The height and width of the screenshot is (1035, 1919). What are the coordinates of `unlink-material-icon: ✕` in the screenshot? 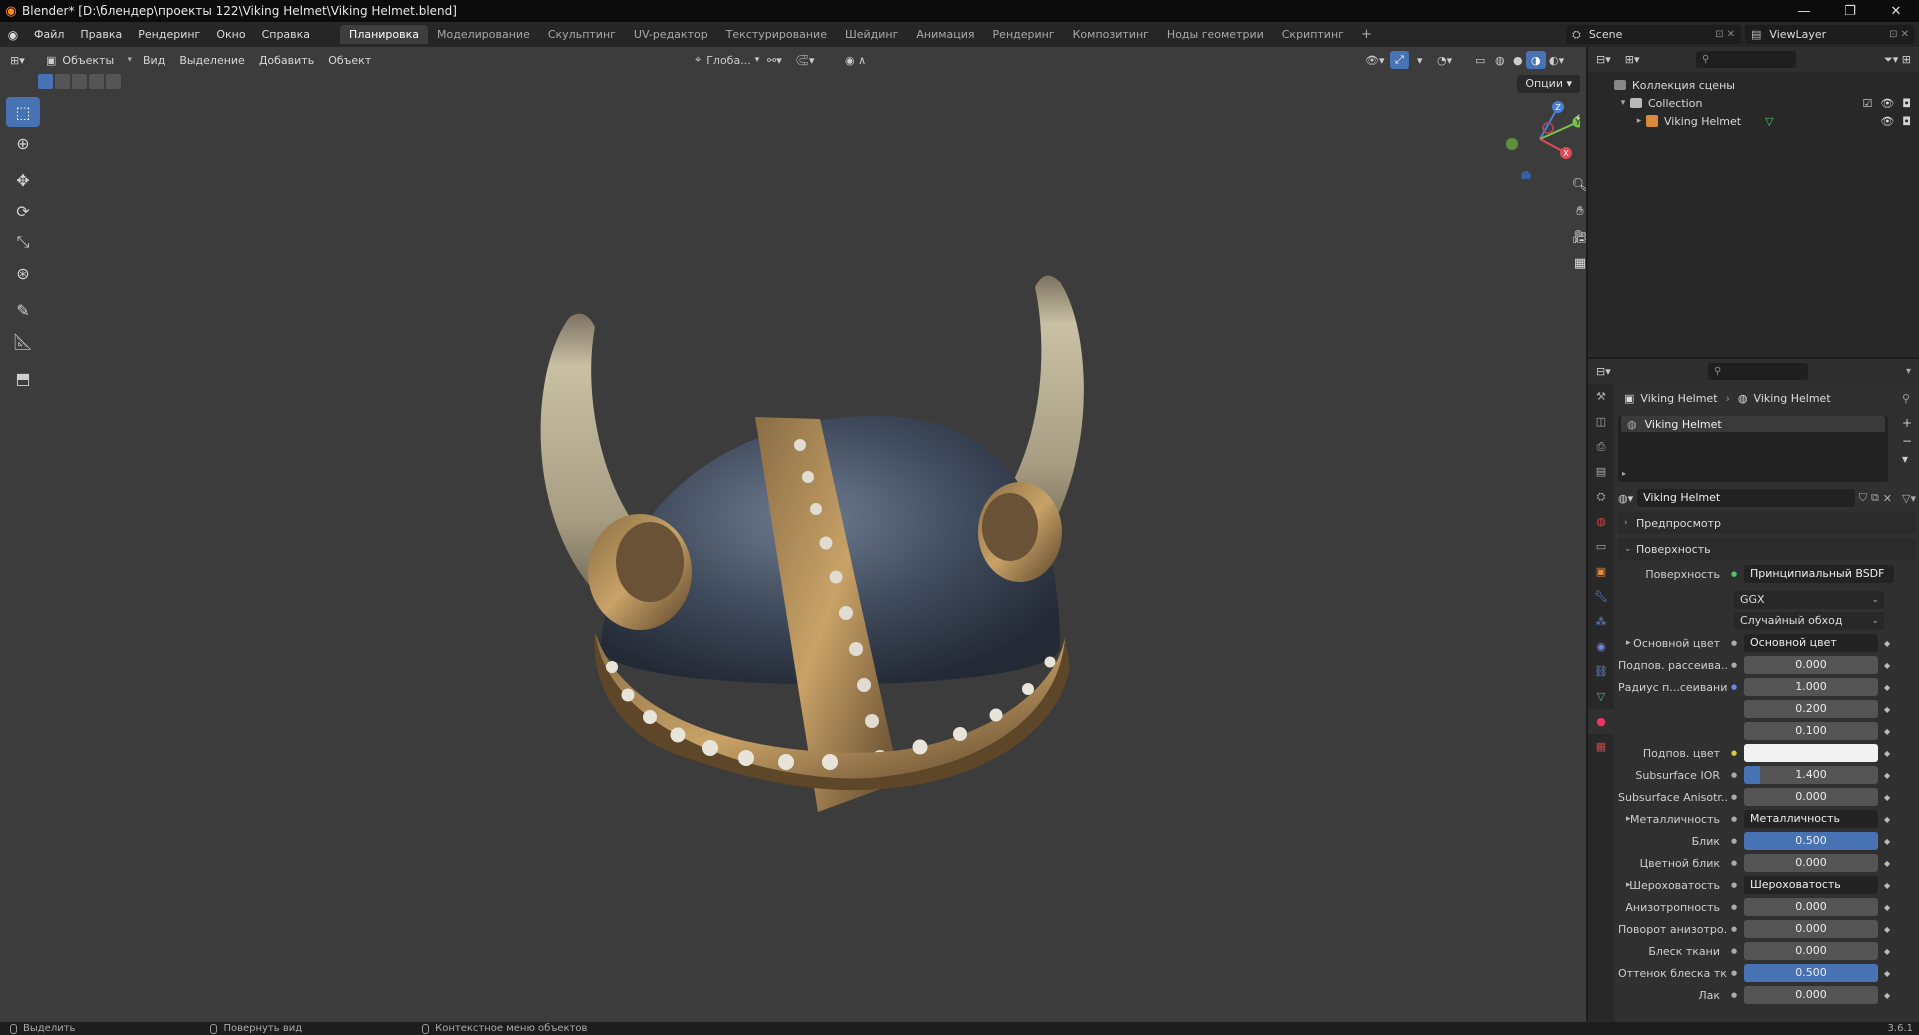 It's located at (1887, 498).